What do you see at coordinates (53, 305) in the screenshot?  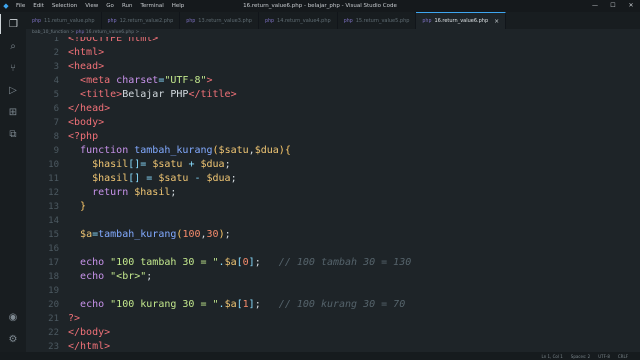 I see `line-number: 20` at bounding box center [53, 305].